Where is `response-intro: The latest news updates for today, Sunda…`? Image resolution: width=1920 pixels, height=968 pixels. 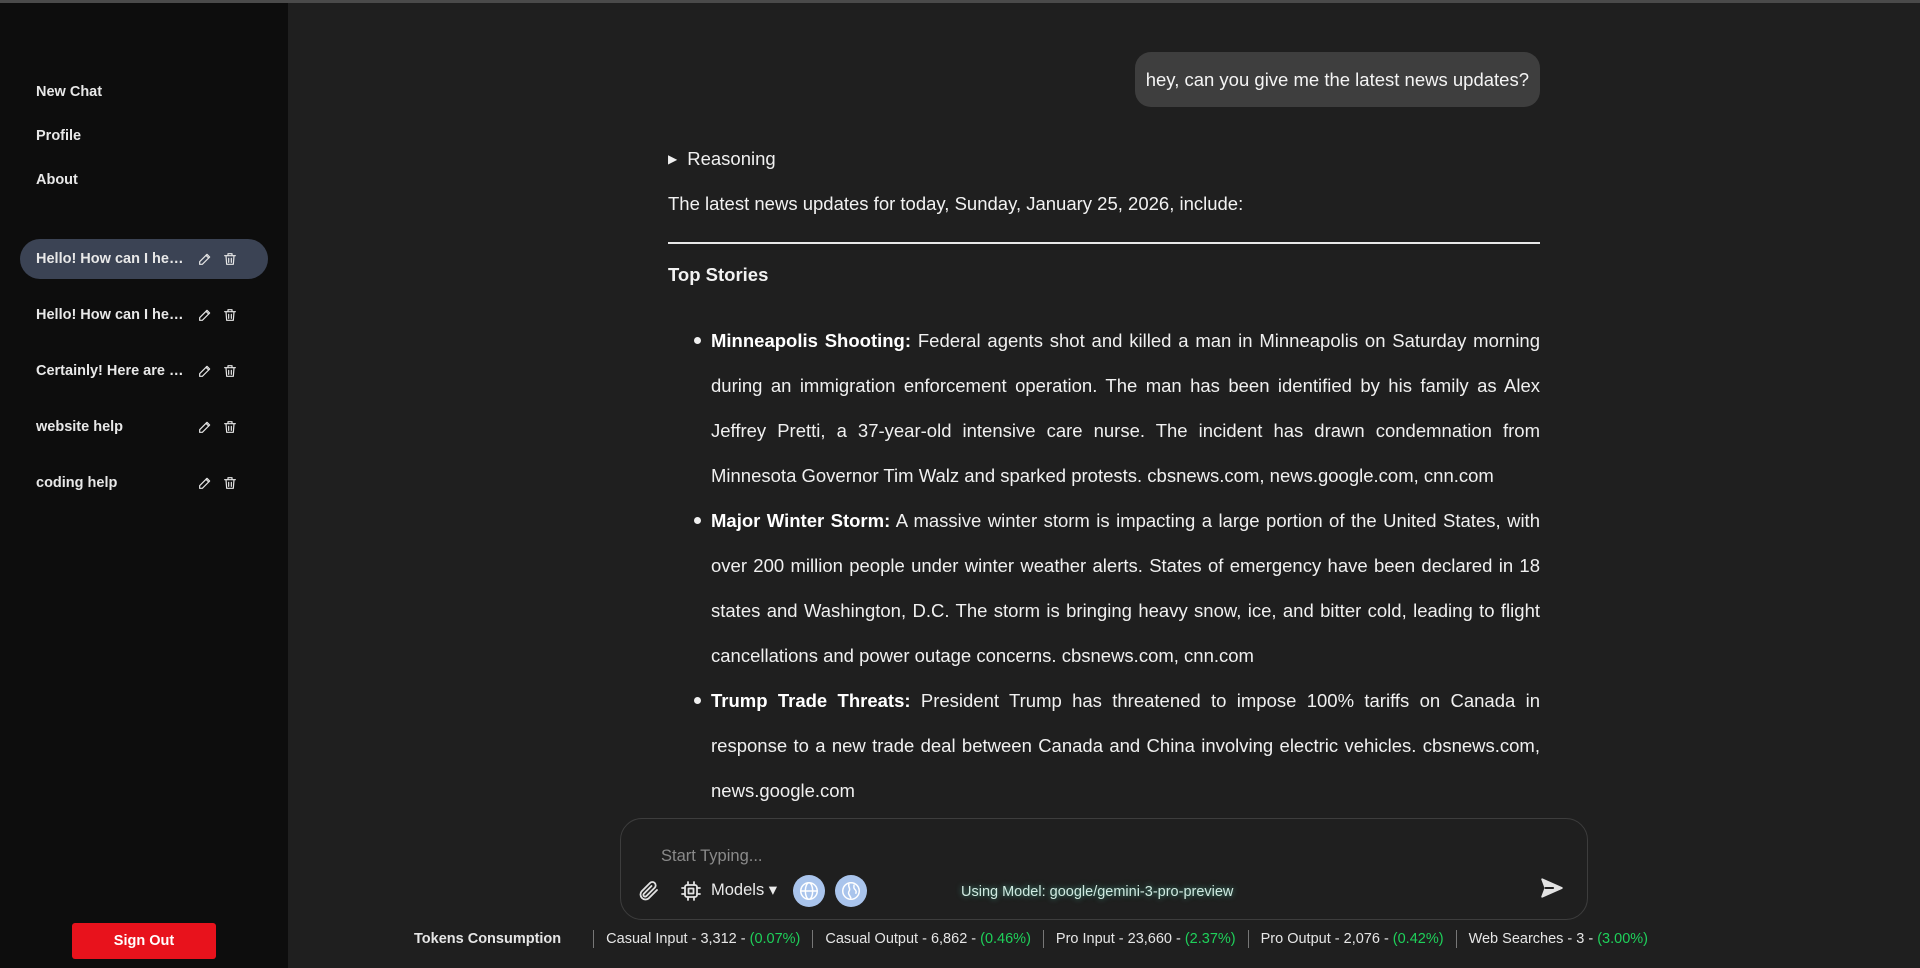
response-intro: The latest news updates for today, Sunda… is located at coordinates (956, 203).